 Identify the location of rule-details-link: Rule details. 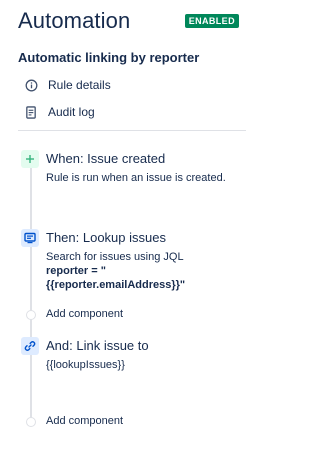
(67, 85).